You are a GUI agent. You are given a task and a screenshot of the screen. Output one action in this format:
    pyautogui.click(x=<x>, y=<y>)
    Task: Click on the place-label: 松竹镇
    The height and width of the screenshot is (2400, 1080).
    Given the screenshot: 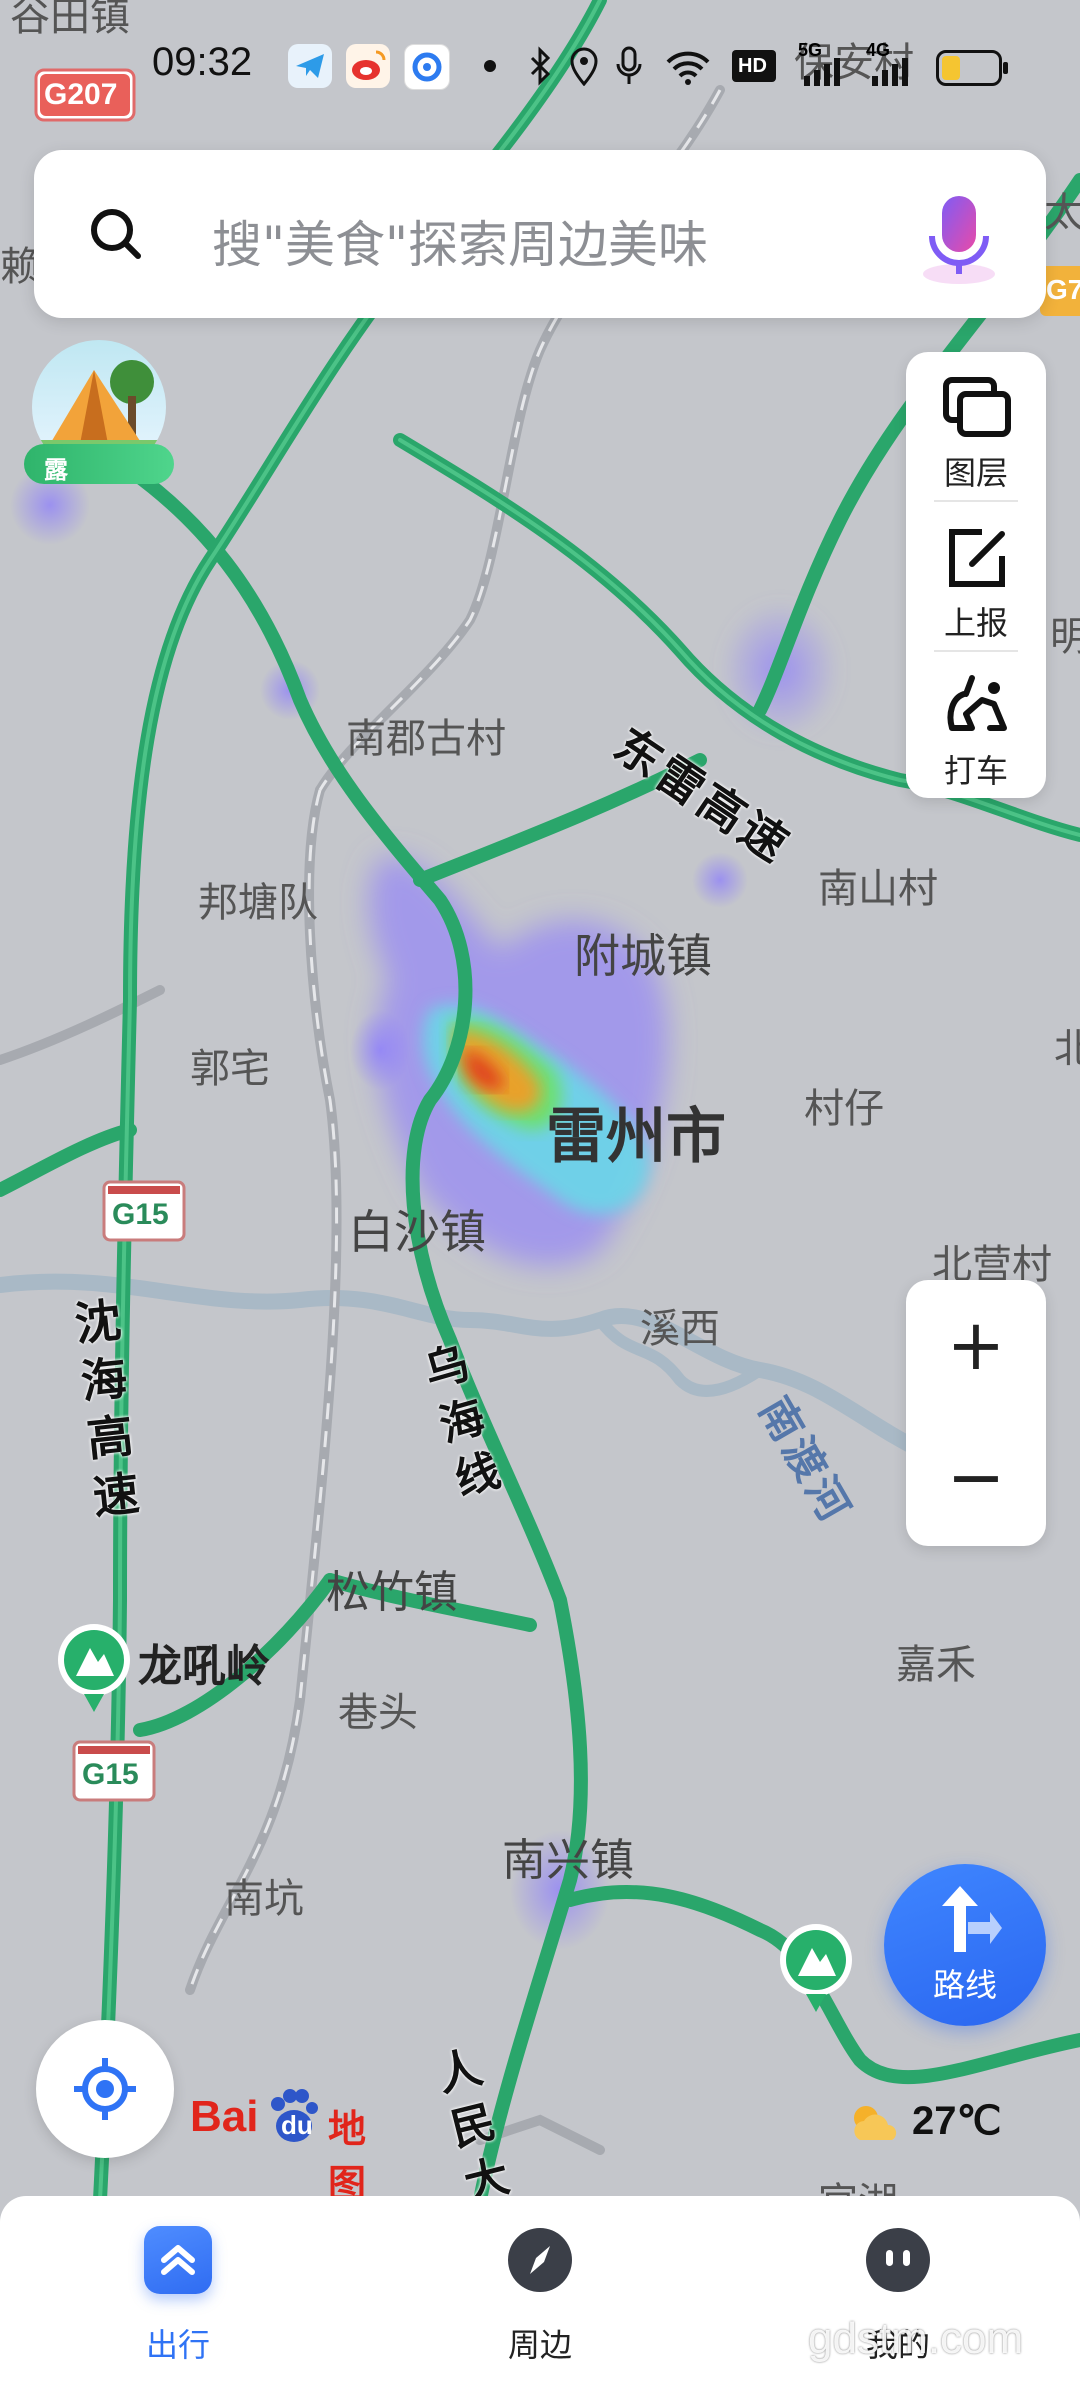 What is the action you would take?
    pyautogui.click(x=392, y=1588)
    